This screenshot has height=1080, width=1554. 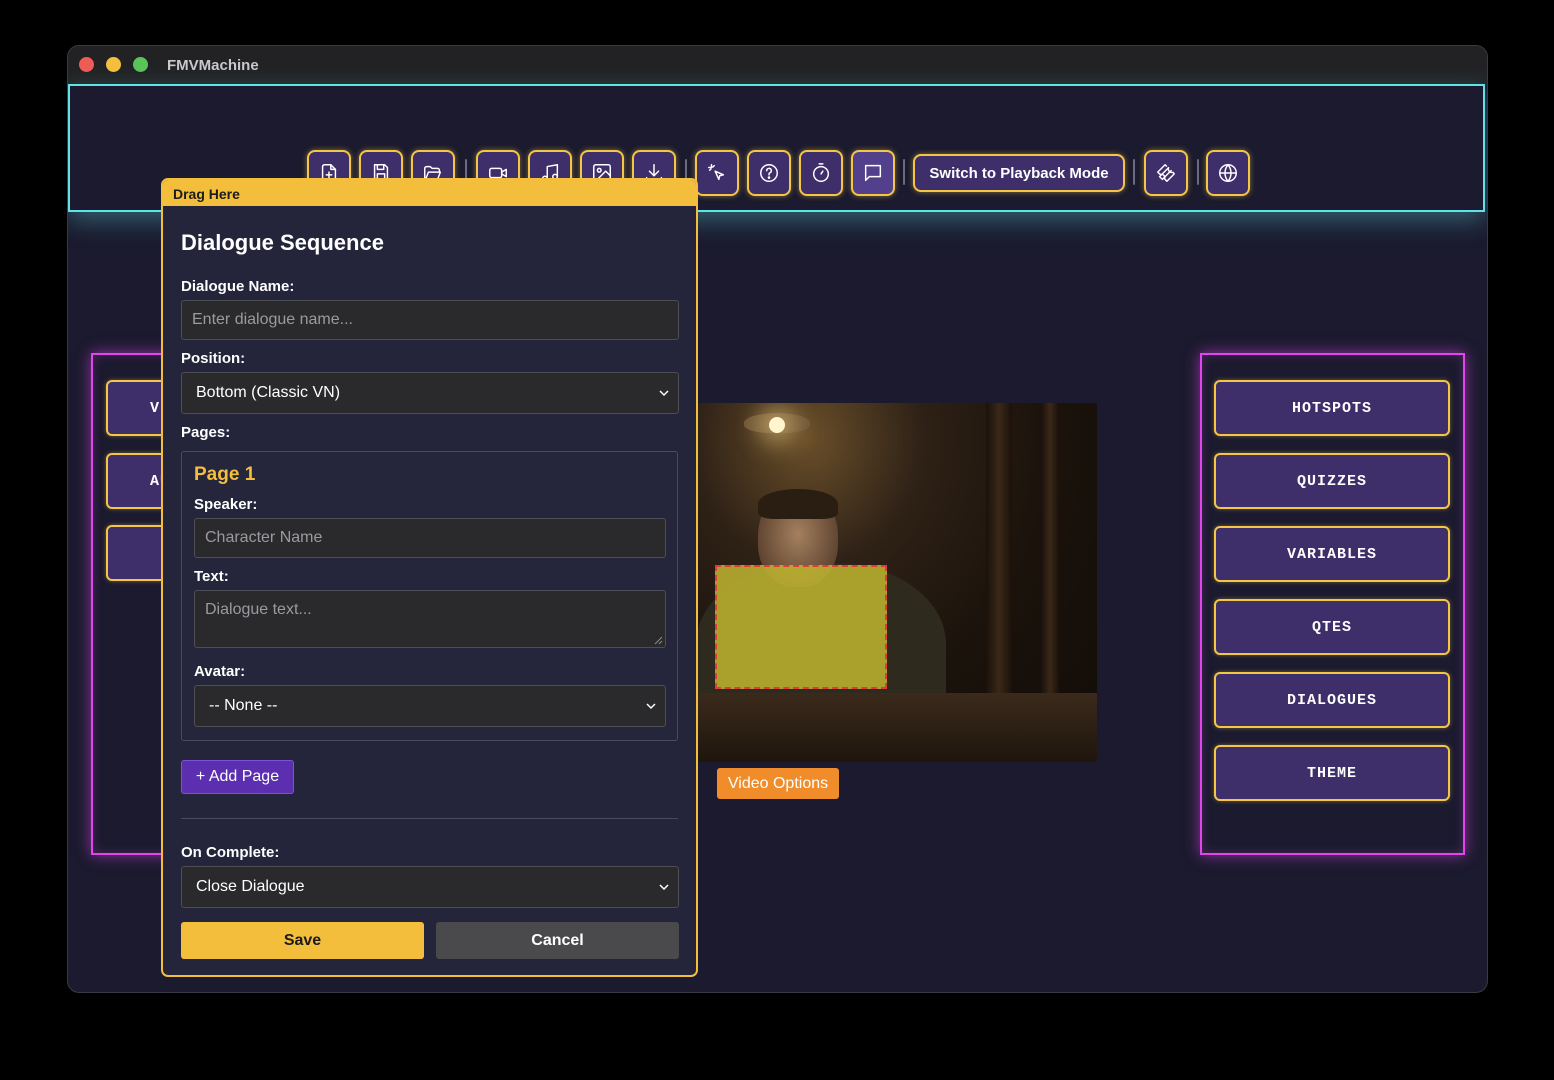 I want to click on magic-pointer-icon, so click(x=716, y=172).